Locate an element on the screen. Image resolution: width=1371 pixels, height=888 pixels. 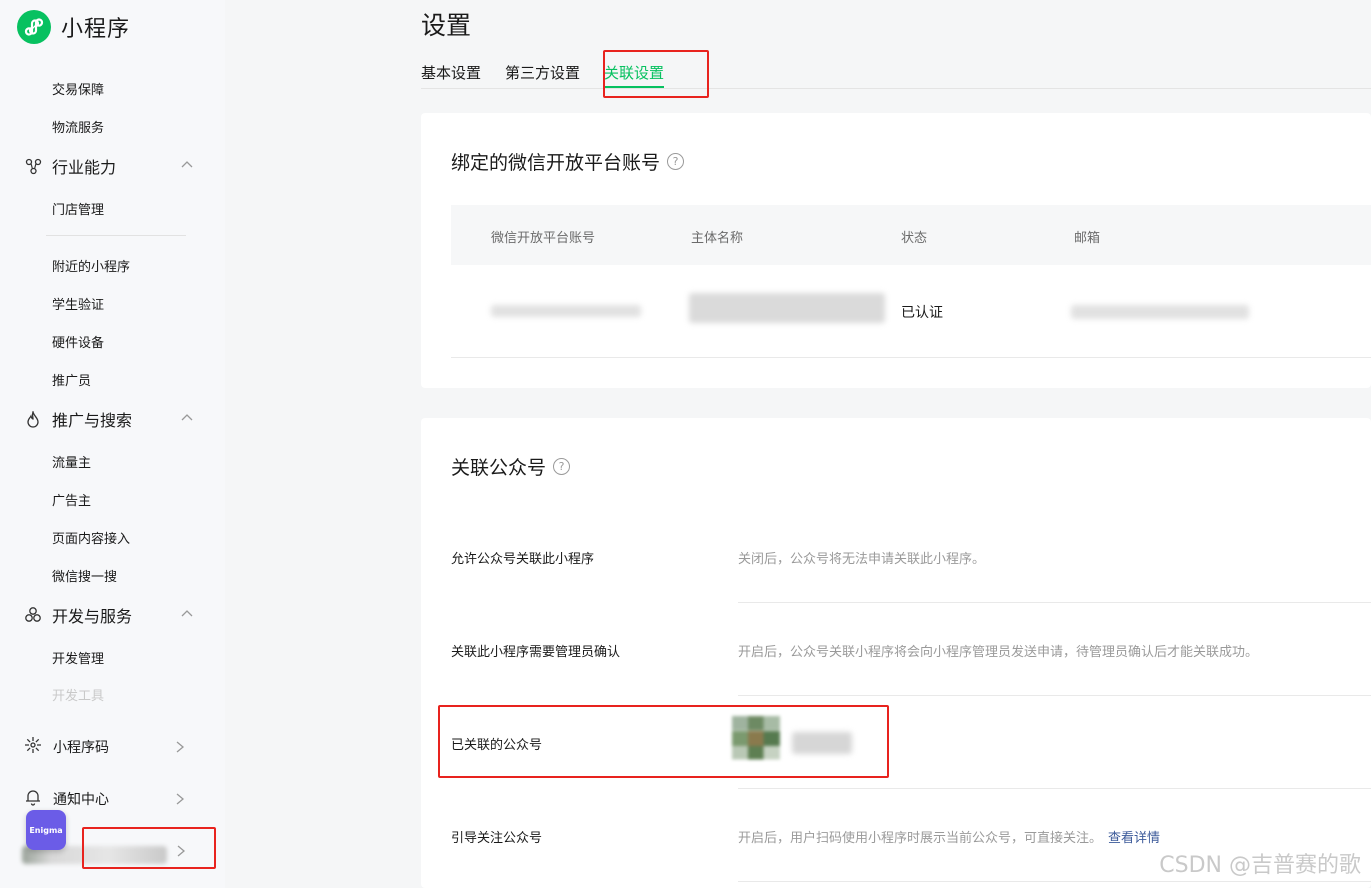
sidebar-item-advertiser: 广告主 is located at coordinates (71, 499).